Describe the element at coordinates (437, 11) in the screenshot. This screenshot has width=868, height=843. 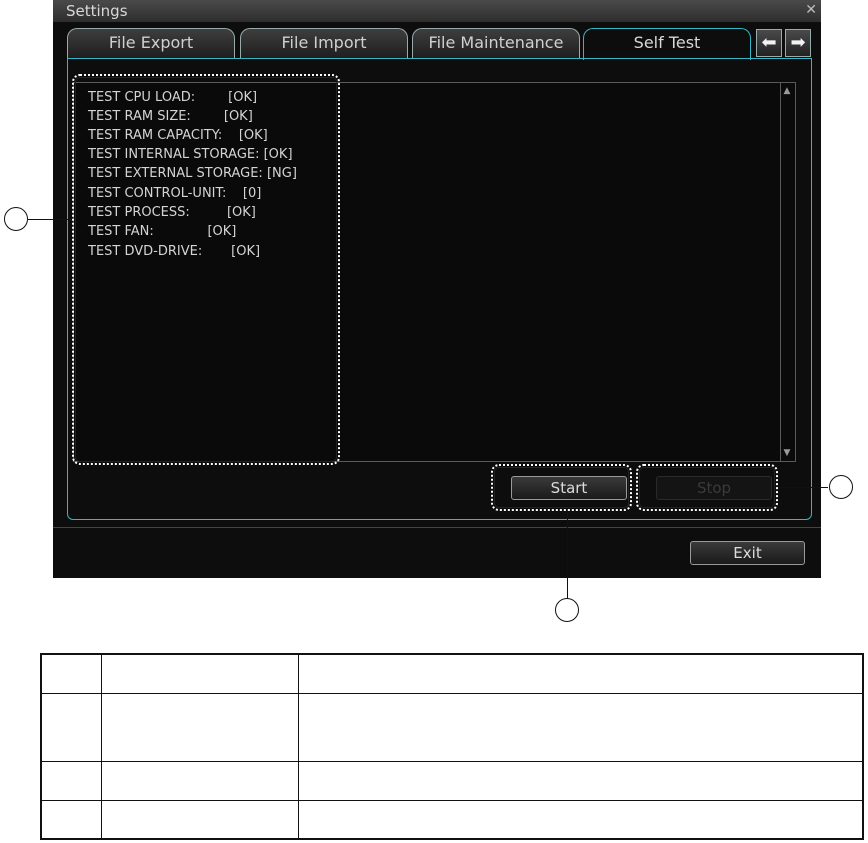
I see `title-bar: Settings ✕` at that location.